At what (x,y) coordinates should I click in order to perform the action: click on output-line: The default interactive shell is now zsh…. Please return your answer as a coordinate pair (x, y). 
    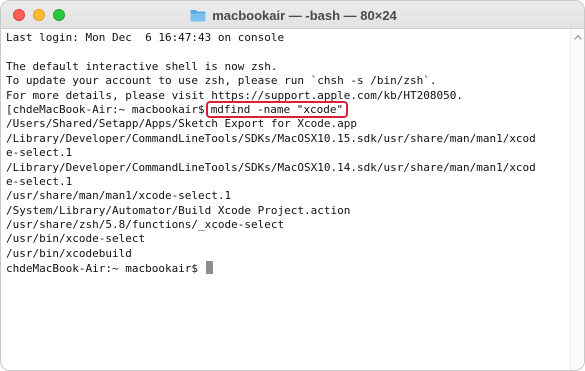
    Looking at the image, I should click on (142, 66).